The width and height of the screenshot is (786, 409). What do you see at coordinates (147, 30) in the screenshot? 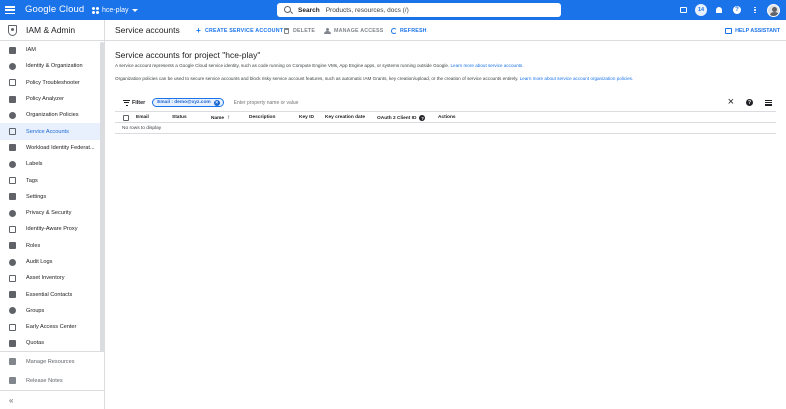
I see `page-title: Service accounts` at bounding box center [147, 30].